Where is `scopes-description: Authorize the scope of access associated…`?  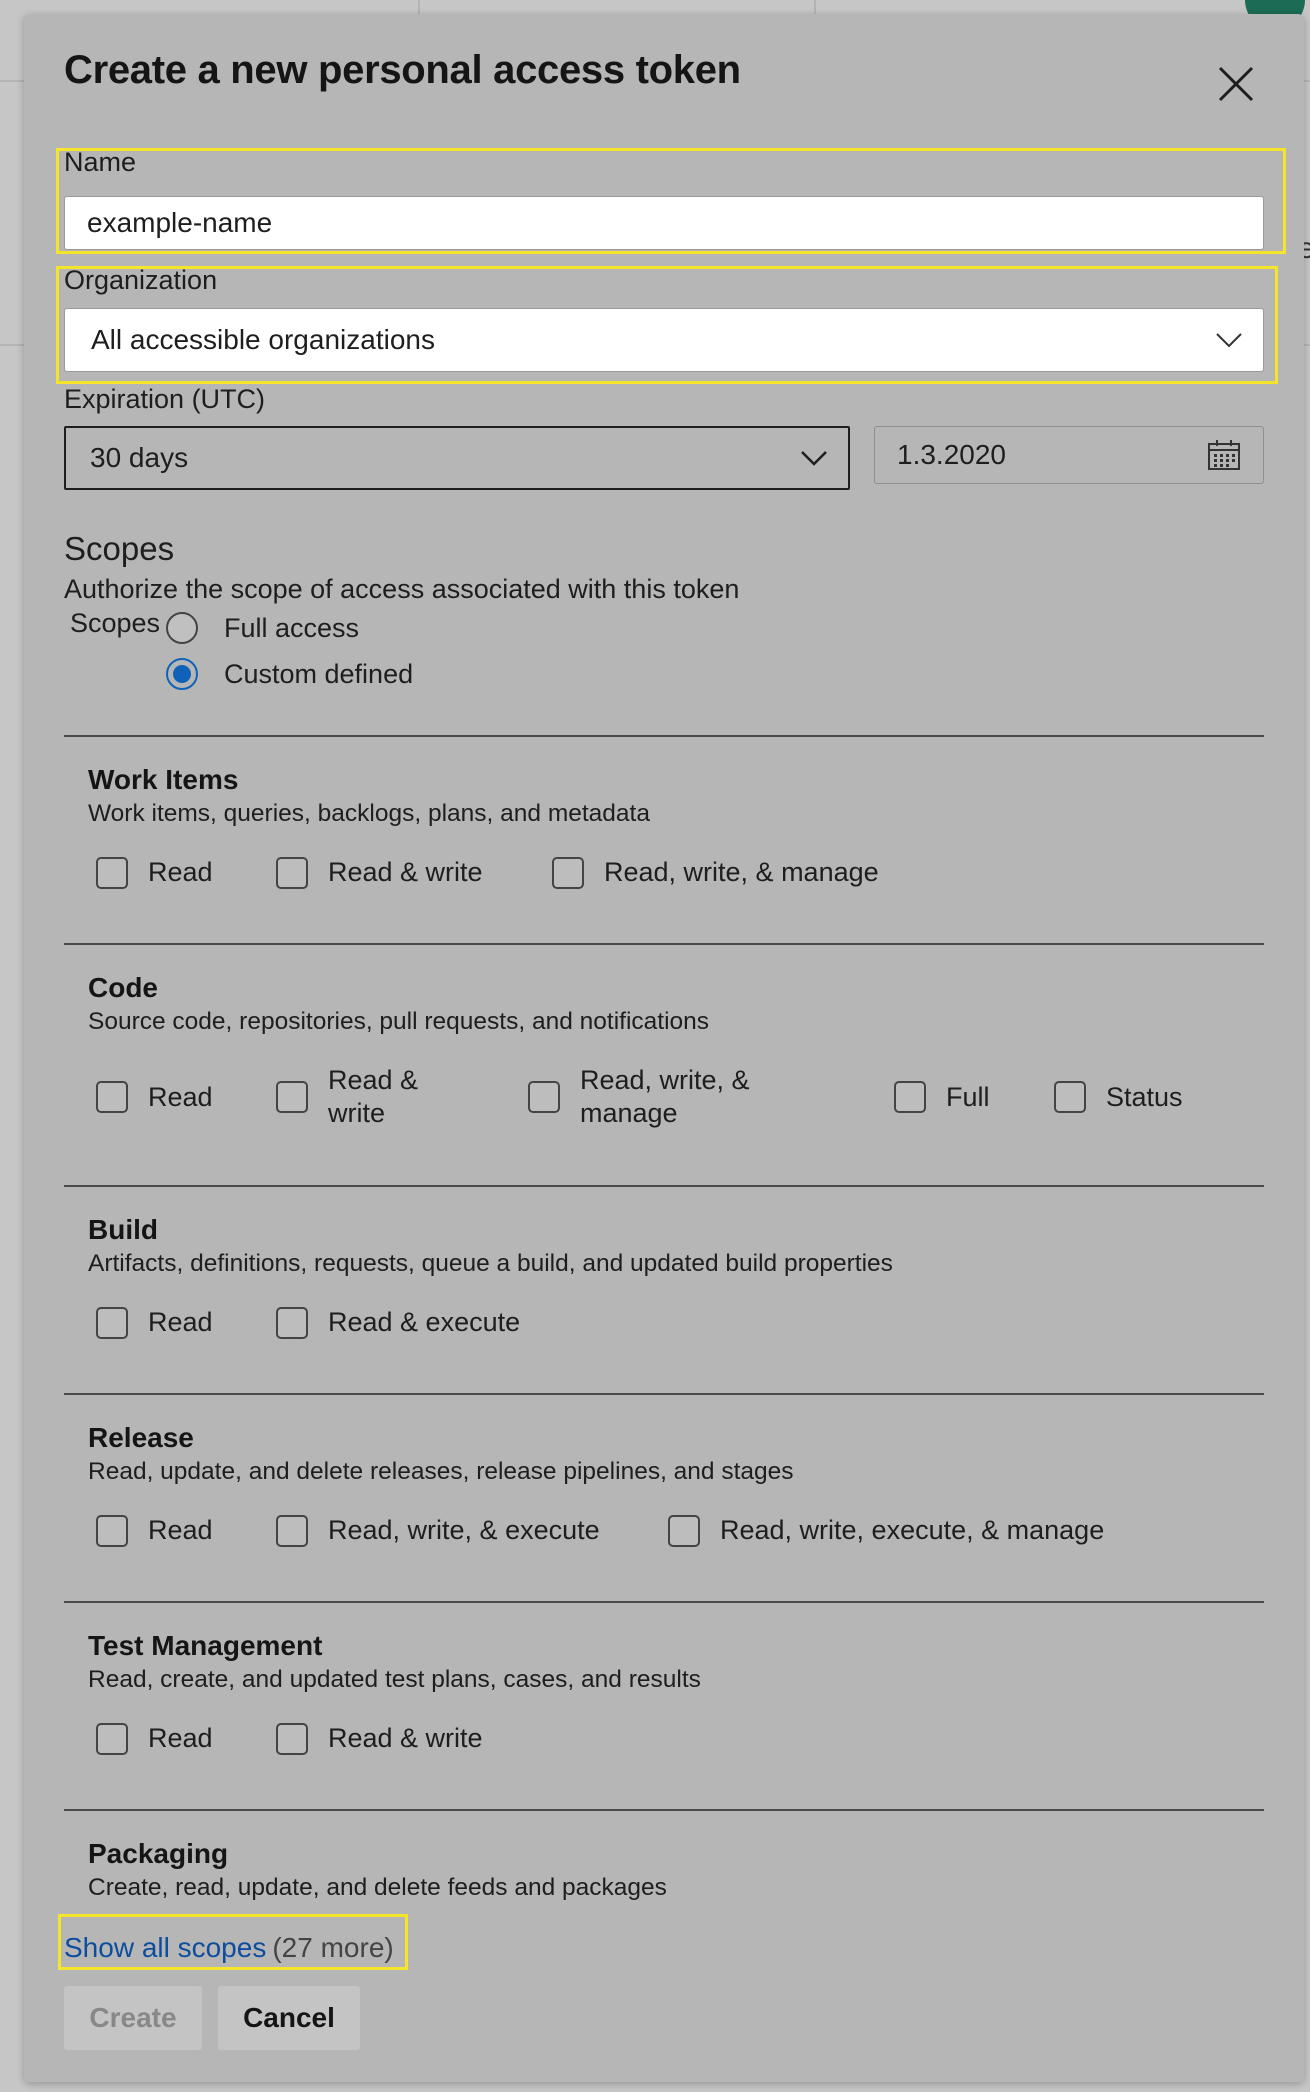
scopes-description: Authorize the scope of access associated… is located at coordinates (402, 589).